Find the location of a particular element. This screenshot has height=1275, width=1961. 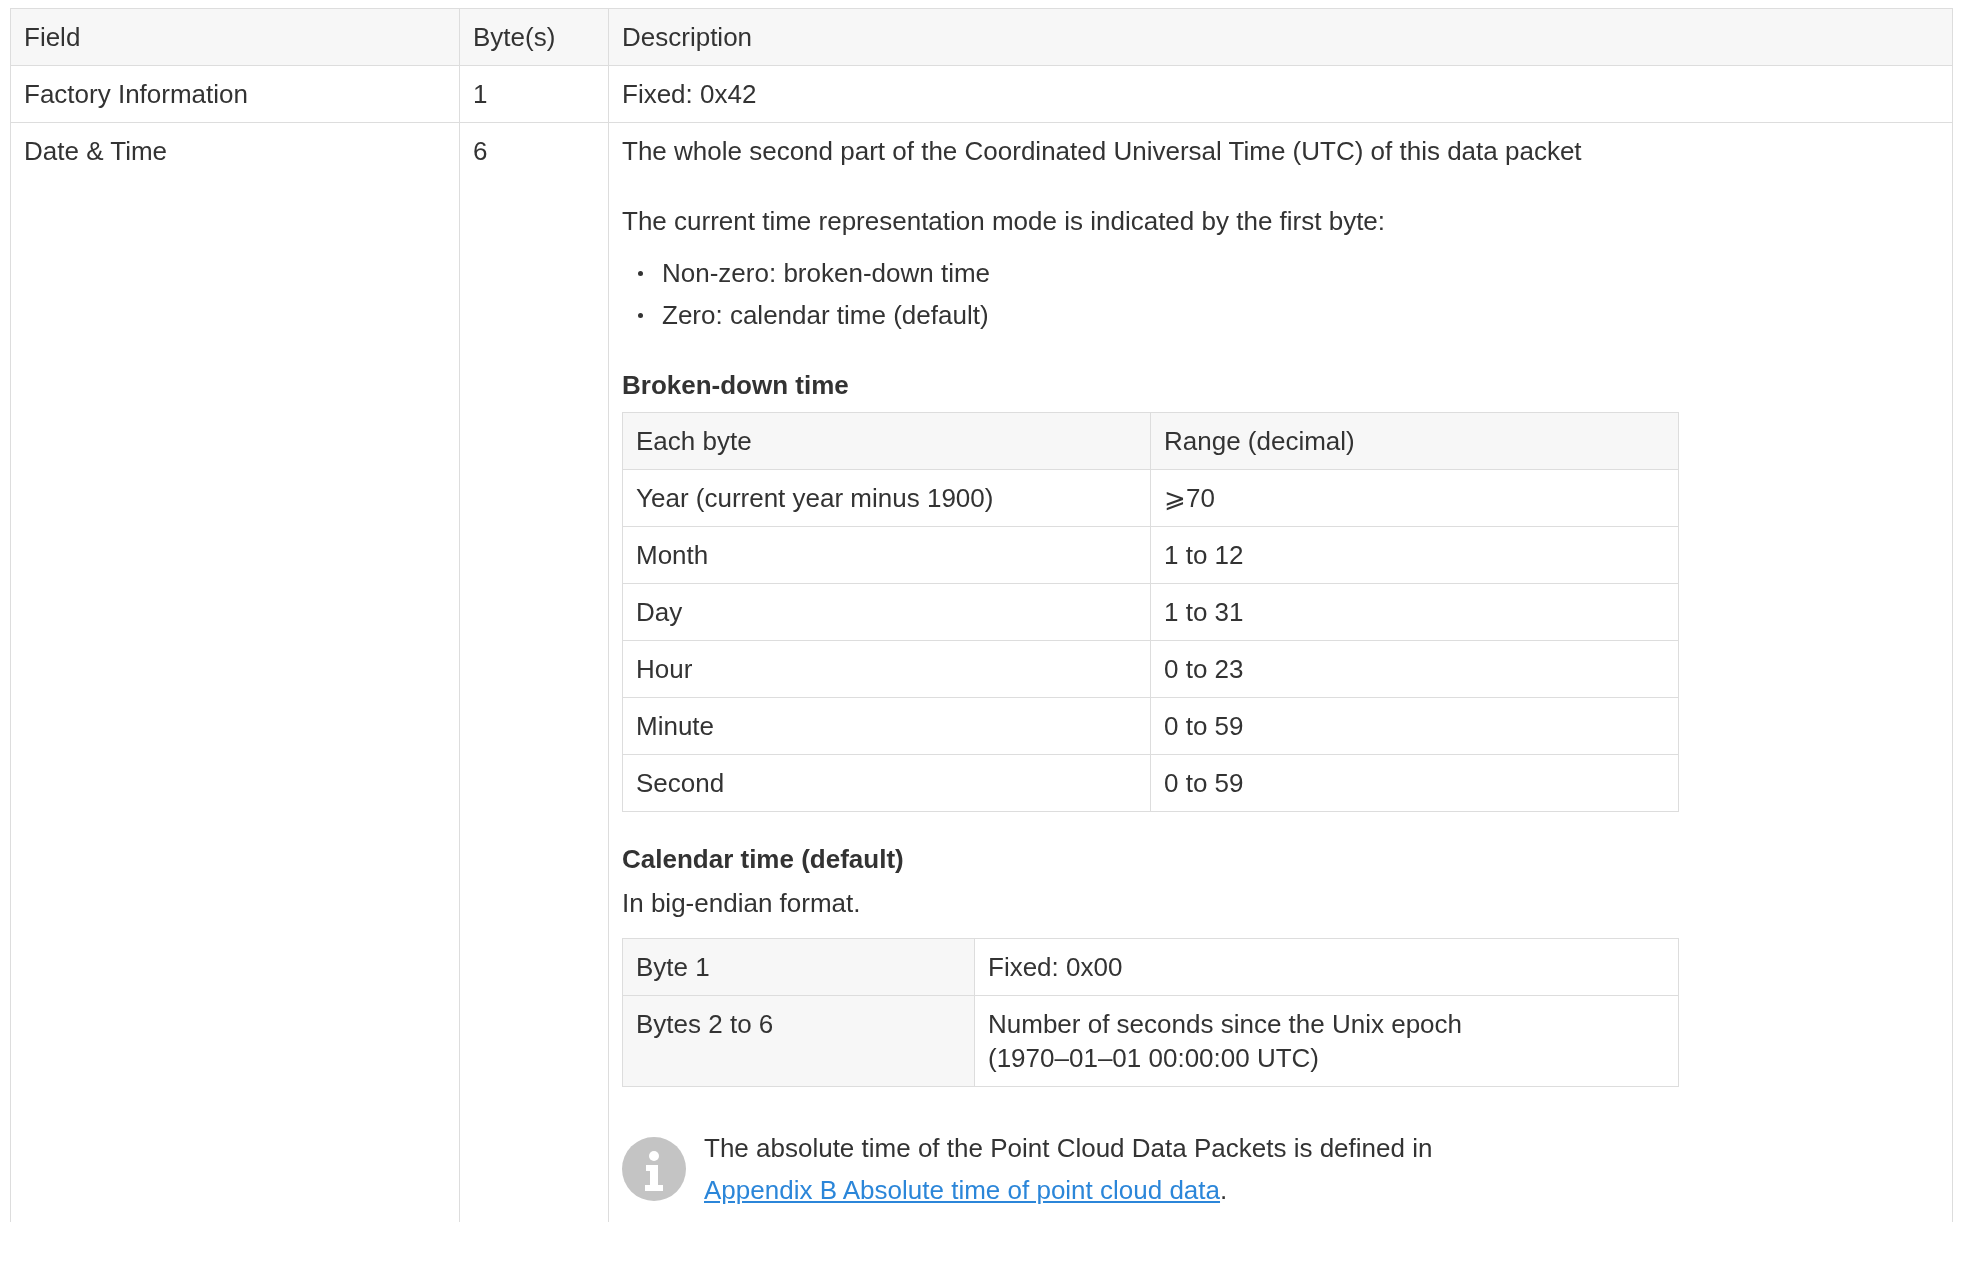

table-cell: Factory Information is located at coordinates (235, 94).